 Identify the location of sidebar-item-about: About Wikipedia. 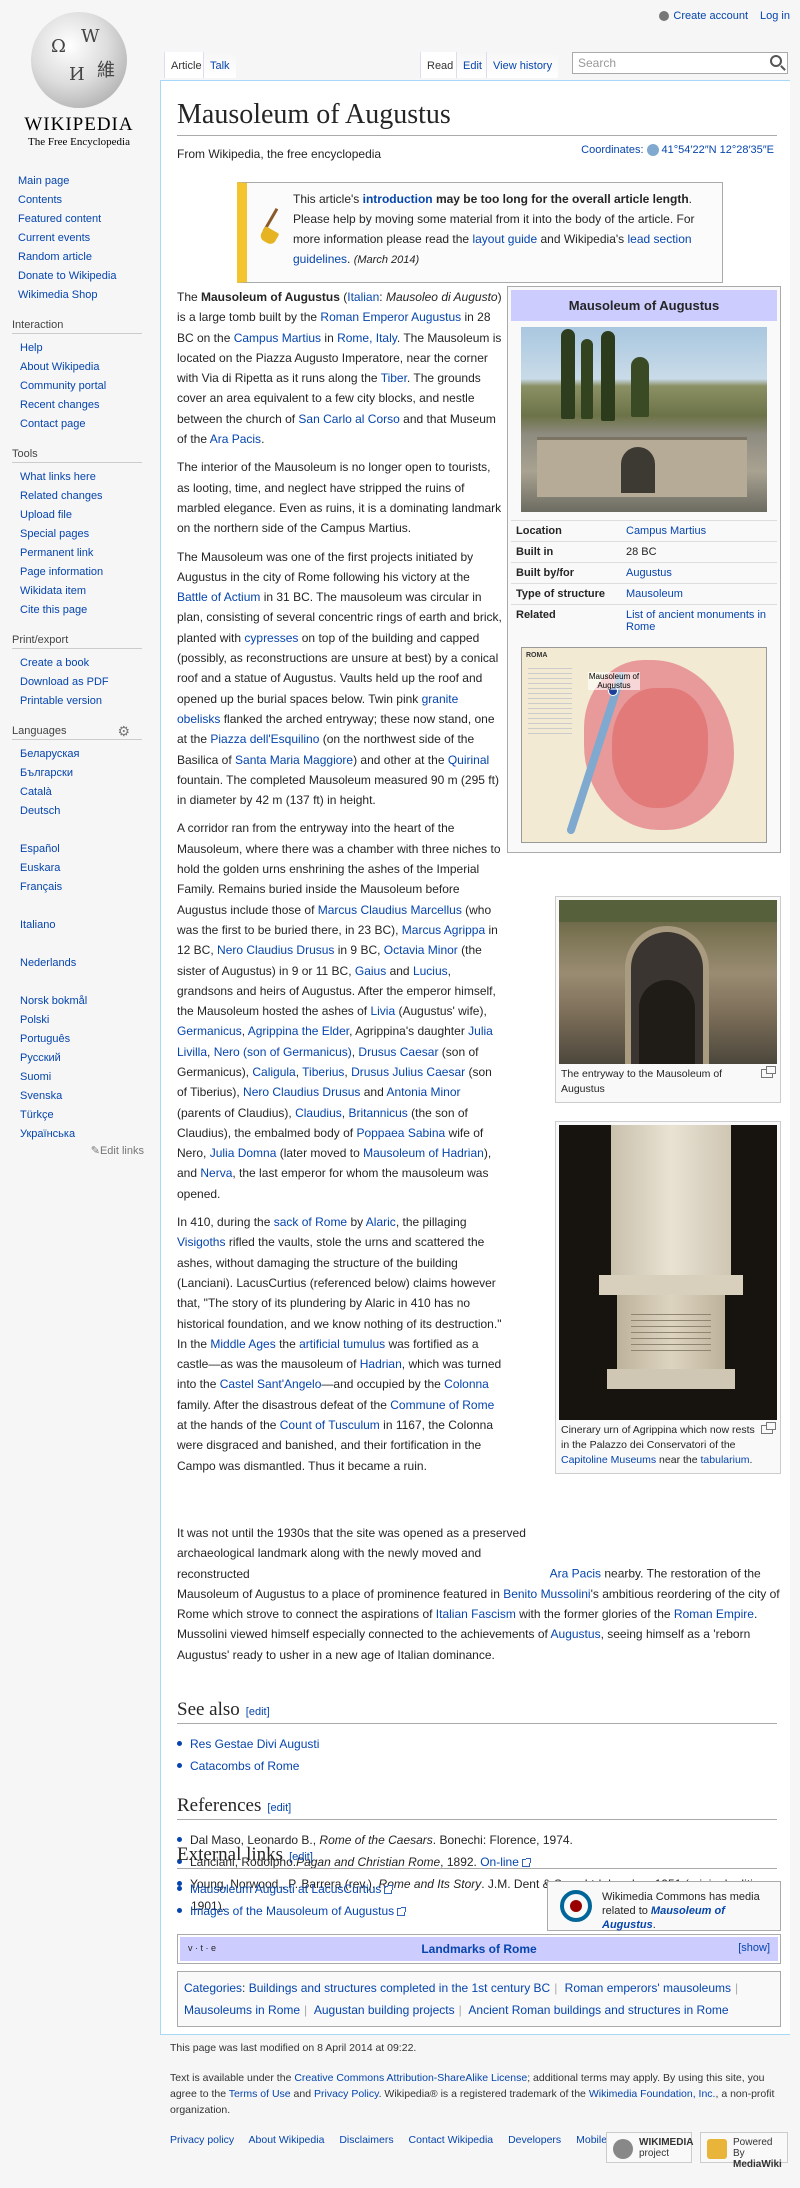
(60, 367).